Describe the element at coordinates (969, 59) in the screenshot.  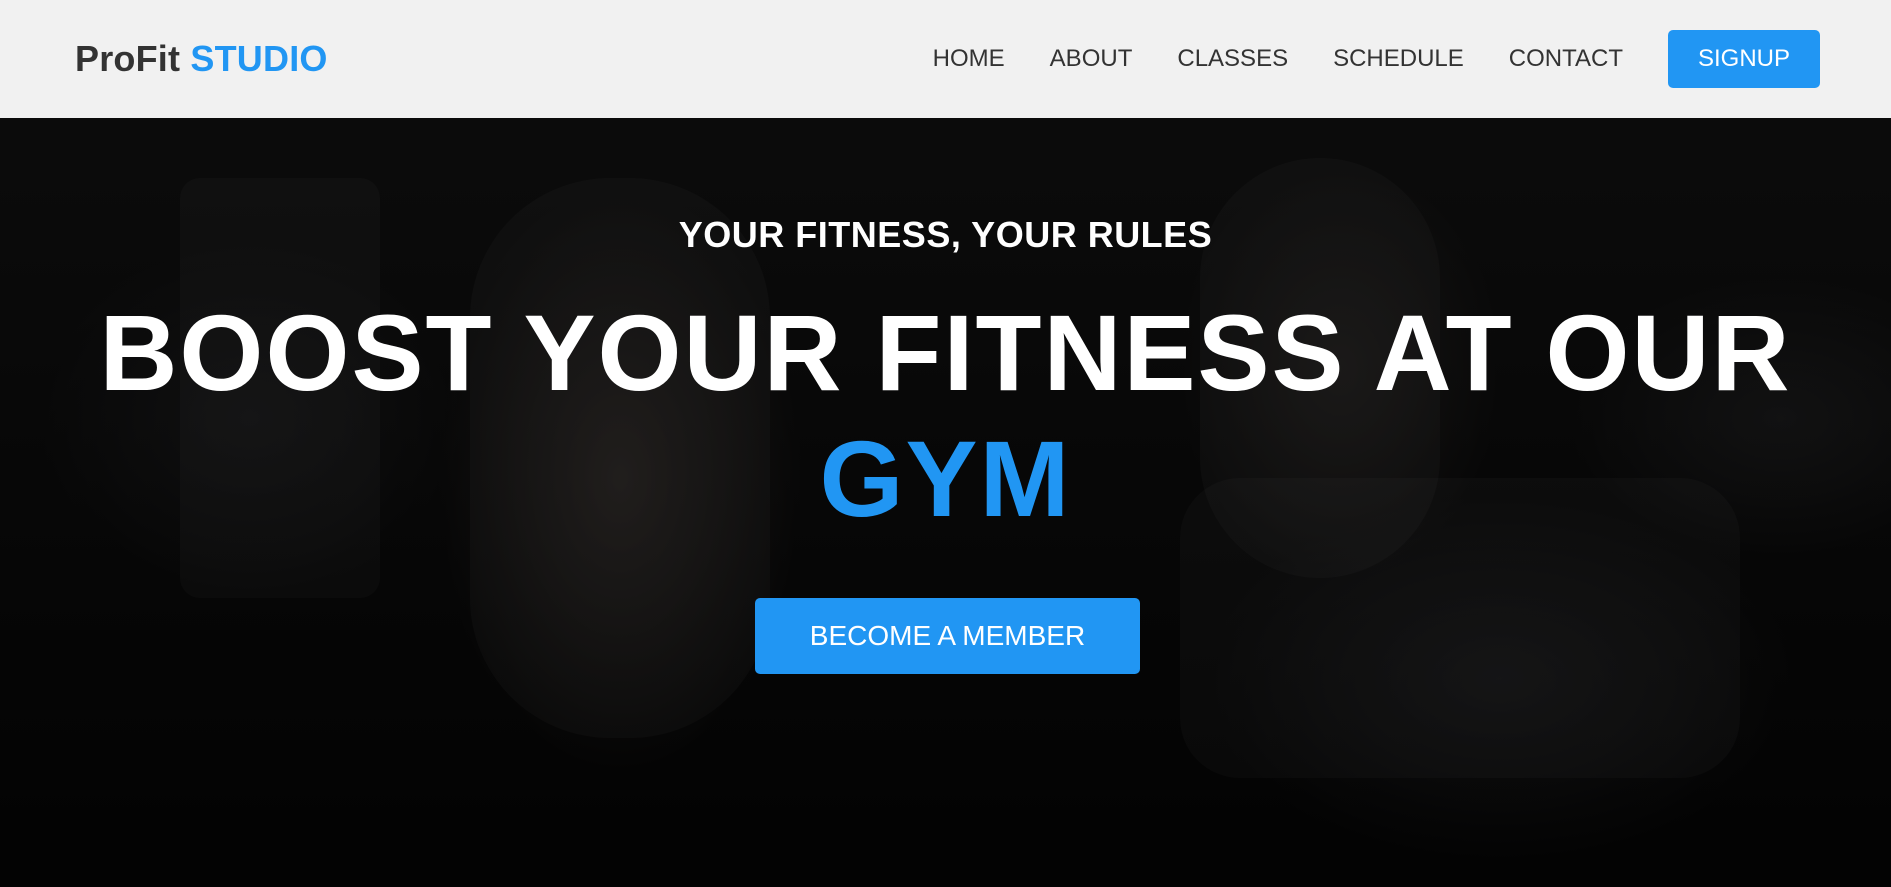
I see `nav-item-home: HOME` at that location.